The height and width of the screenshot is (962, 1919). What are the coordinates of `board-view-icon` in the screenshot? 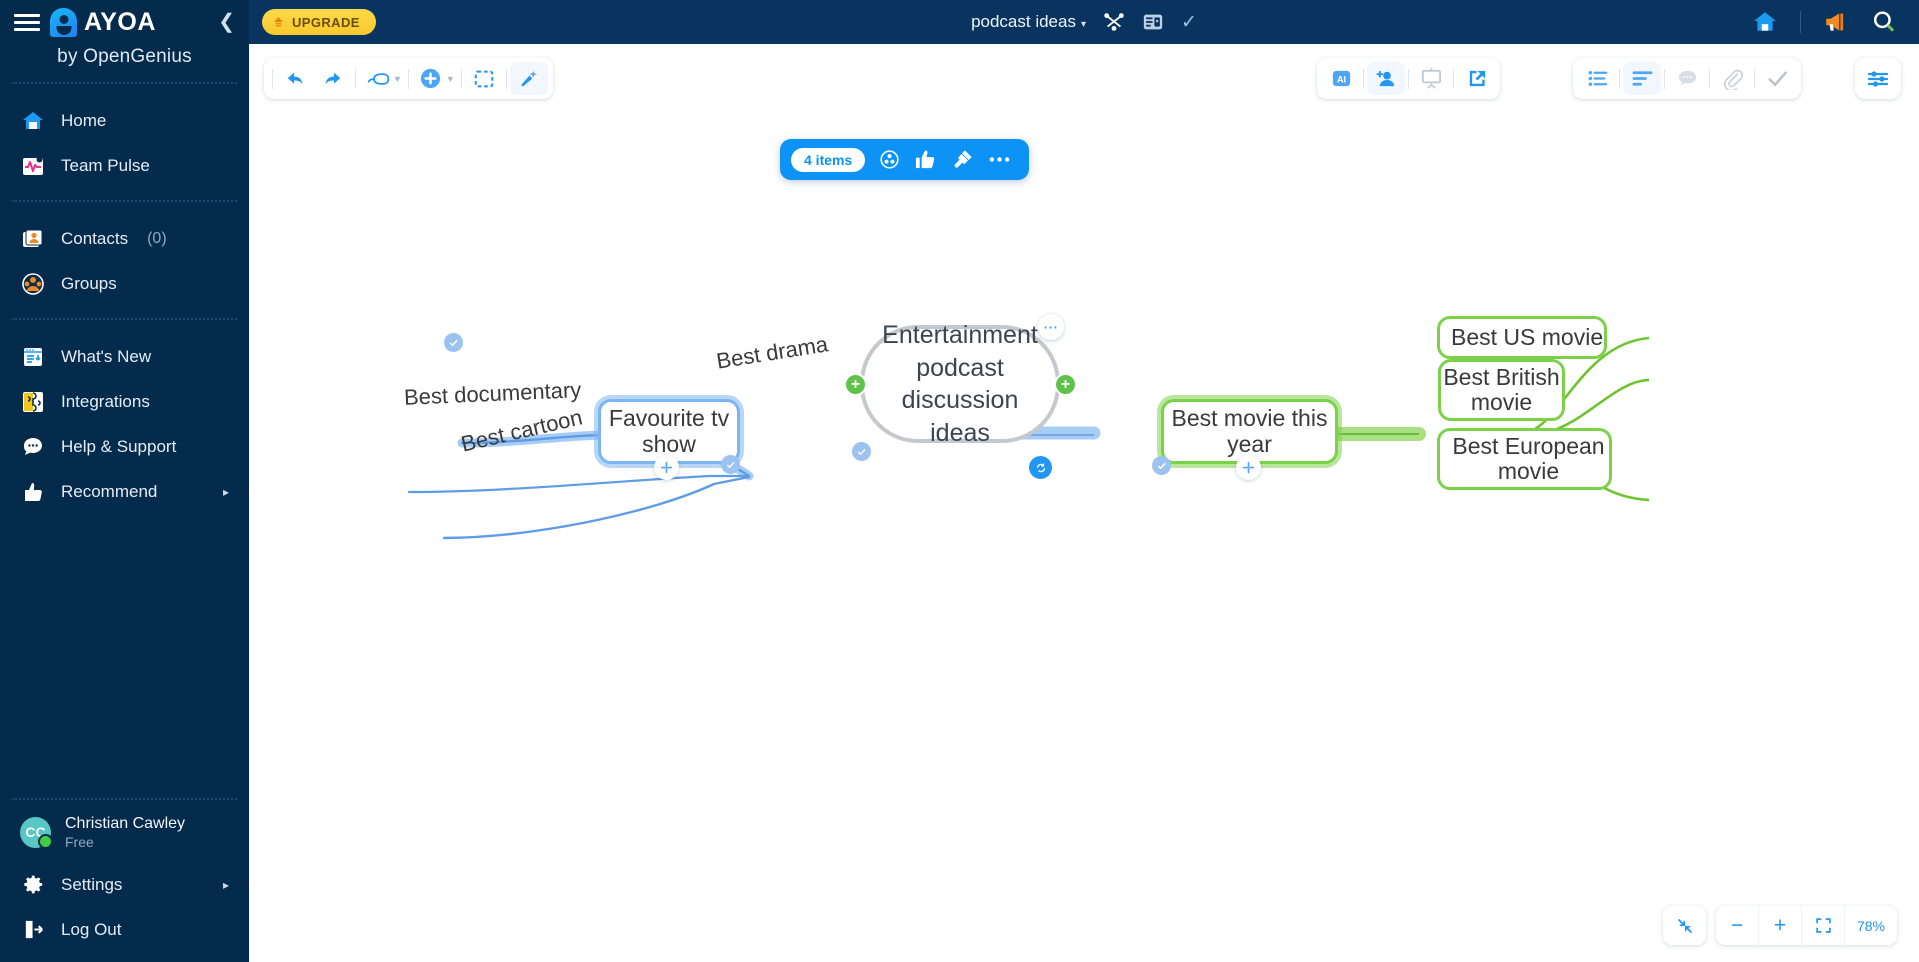 It's located at (1153, 22).